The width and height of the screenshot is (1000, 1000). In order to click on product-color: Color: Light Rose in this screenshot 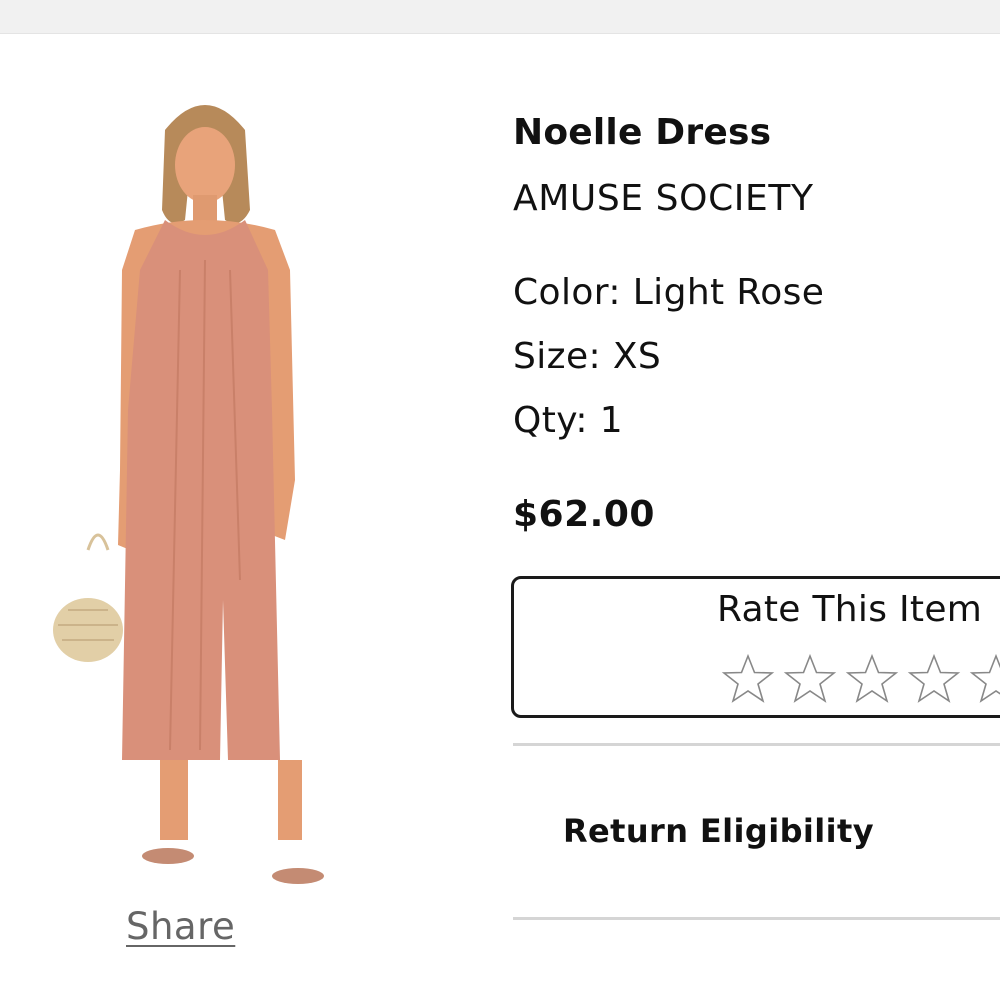, I will do `click(669, 292)`.